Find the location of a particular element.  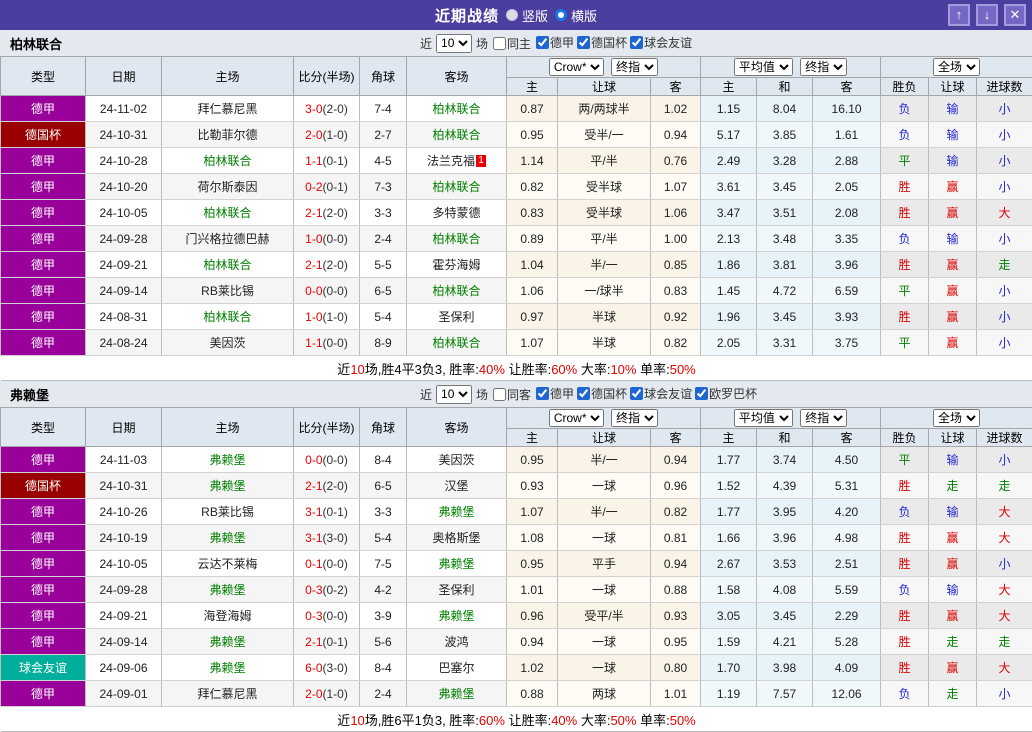

match-filters: 近 10 场 同主 德甲 德国杯 球会友谊 is located at coordinates (556, 43).